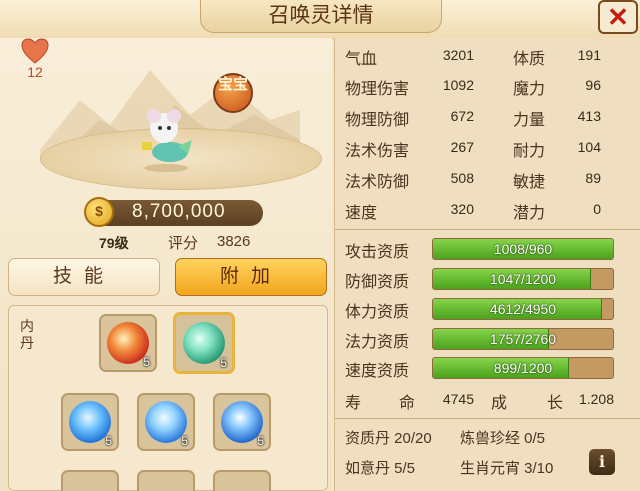 The width and height of the screenshot is (640, 491). I want to click on growth-label-b: 长, so click(555, 403).